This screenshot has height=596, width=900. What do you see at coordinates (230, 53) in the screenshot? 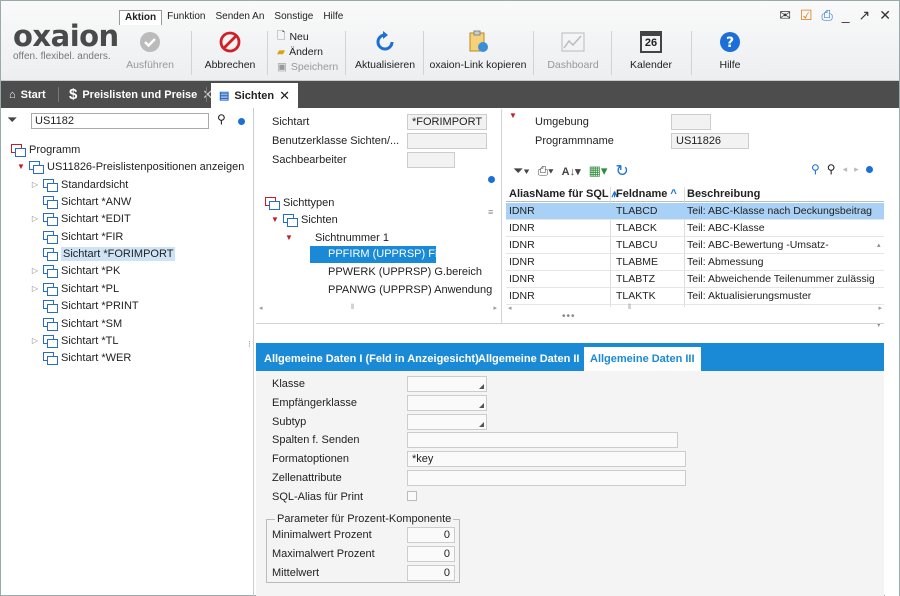
I see `abbrechen-button: Abbrechen` at bounding box center [230, 53].